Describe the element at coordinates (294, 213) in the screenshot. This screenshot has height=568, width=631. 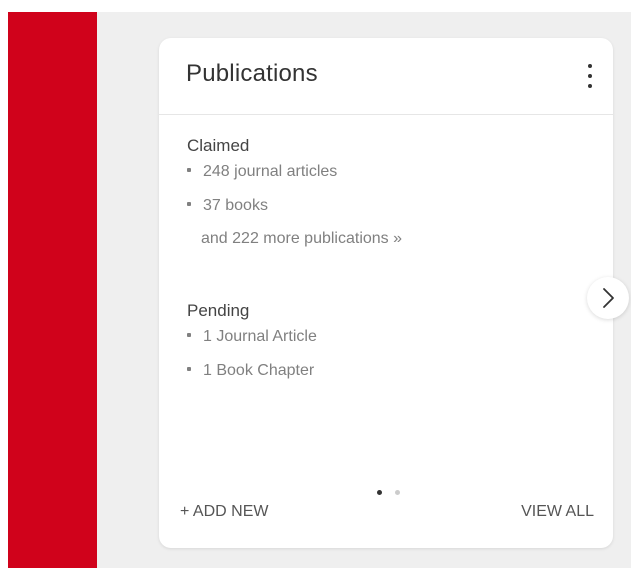
I see `claimed-item-books: 37 books` at that location.